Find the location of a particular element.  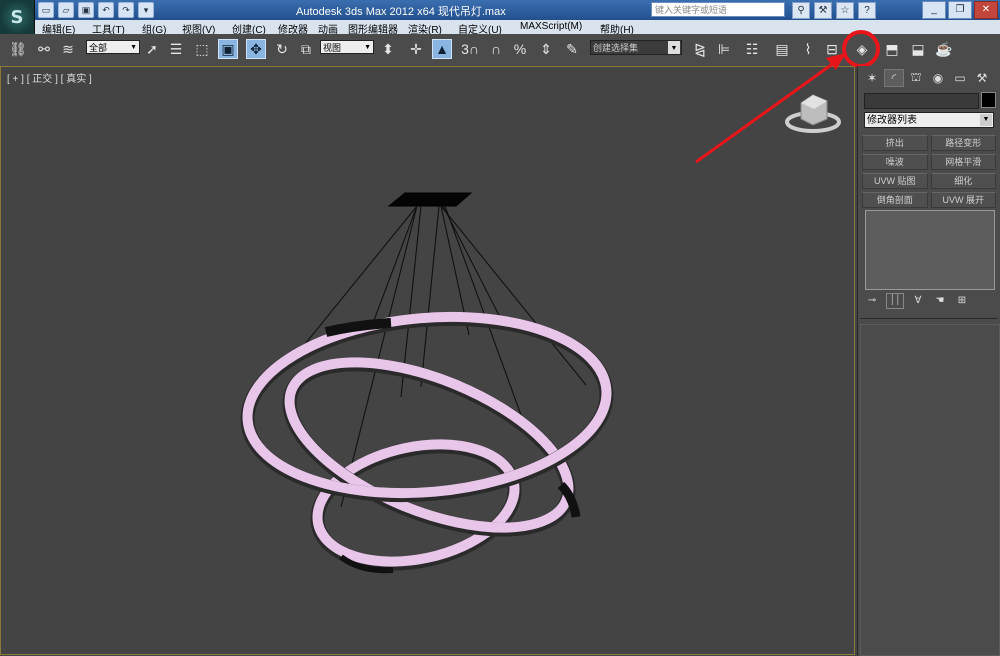

menu-maxscript: MAXScript(M) is located at coordinates (551, 26).